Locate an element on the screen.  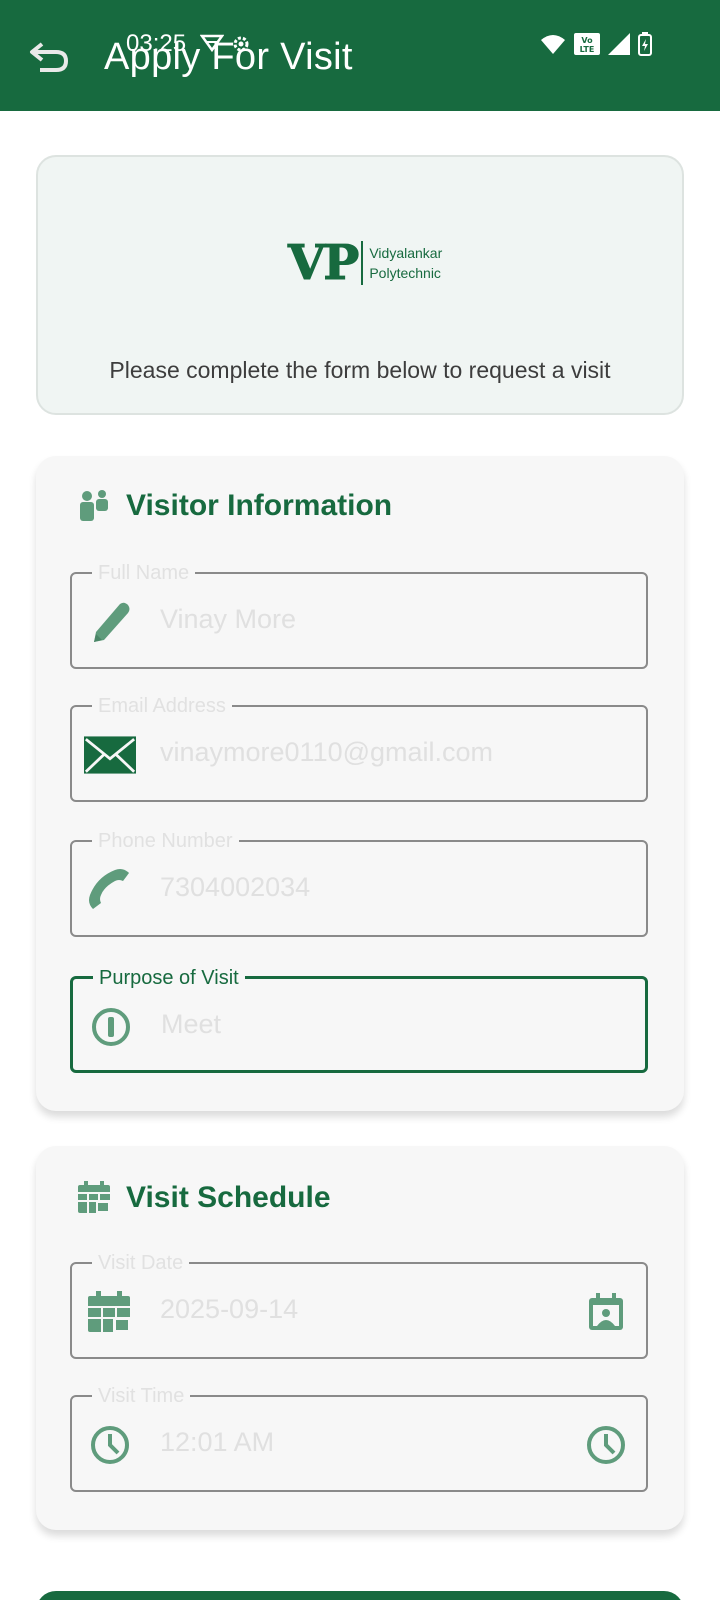
section-title-visitor-information: Visitor Information is located at coordinates (259, 505).